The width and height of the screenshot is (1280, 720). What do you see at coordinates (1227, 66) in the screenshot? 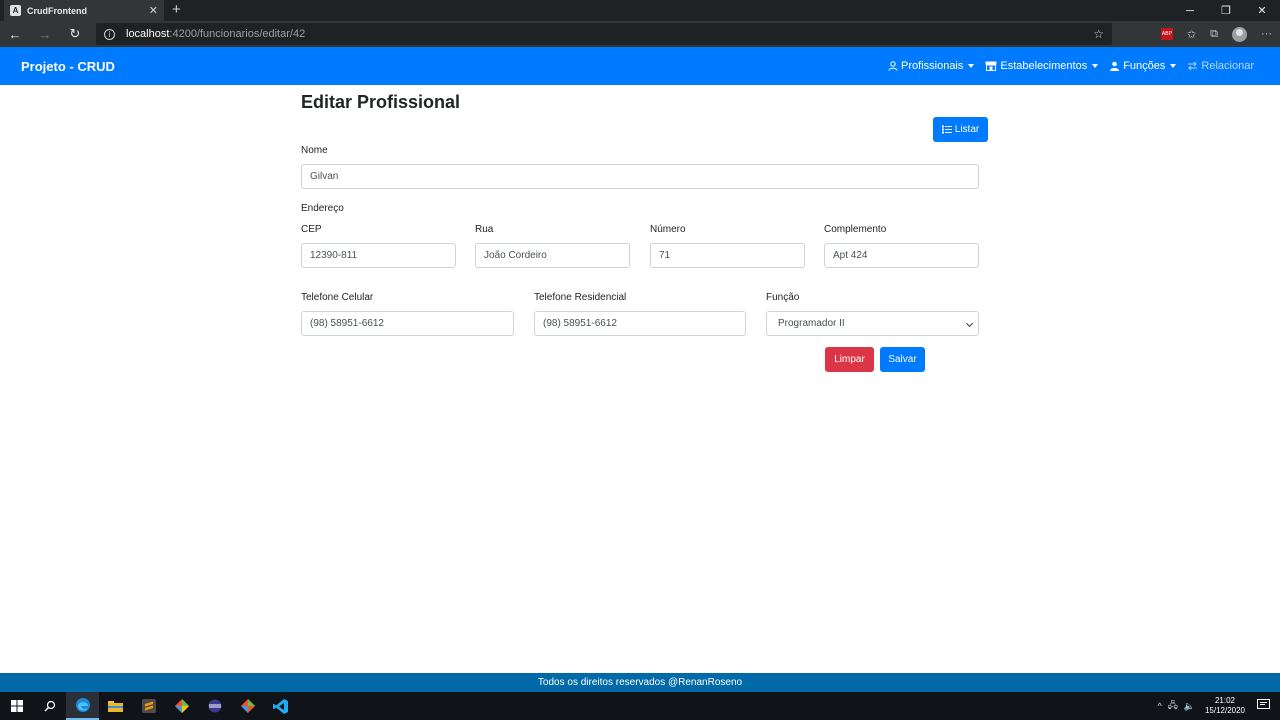
I see `nav-relacionar-label: Relacionar` at bounding box center [1227, 66].